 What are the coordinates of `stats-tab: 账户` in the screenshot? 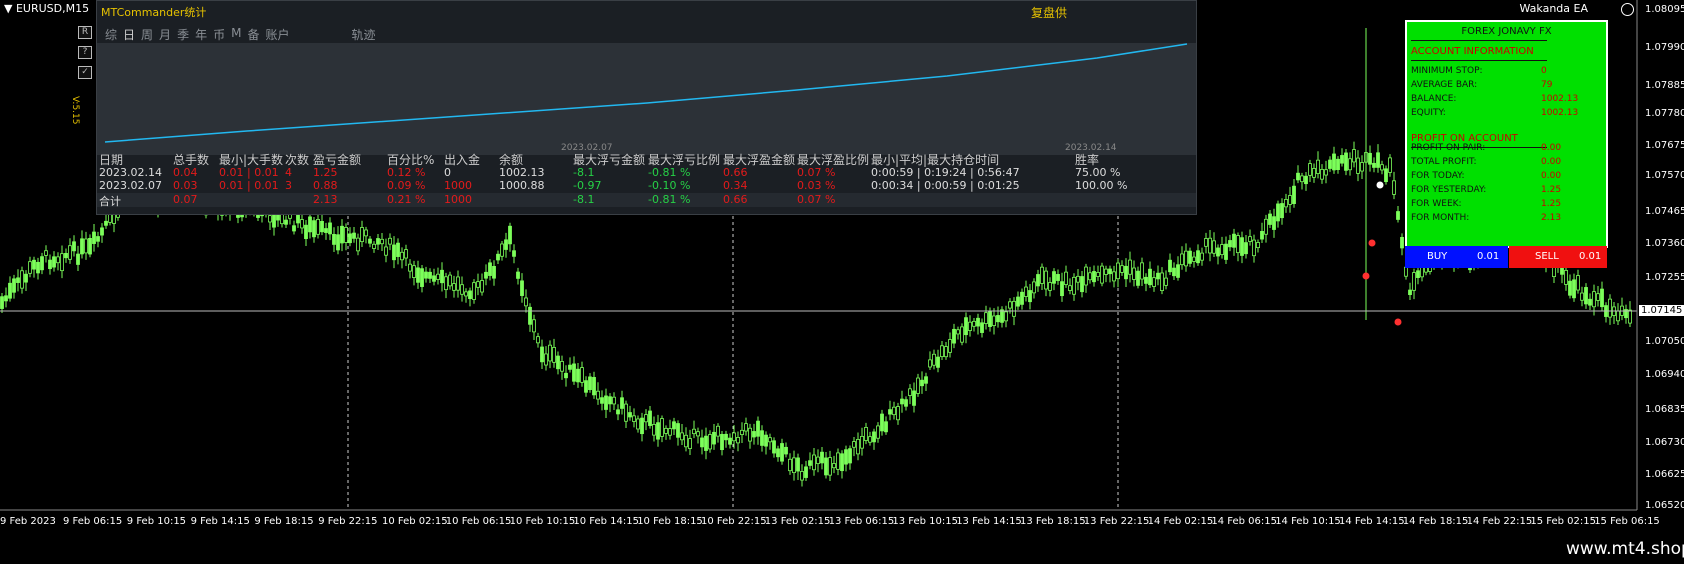 It's located at (277, 34).